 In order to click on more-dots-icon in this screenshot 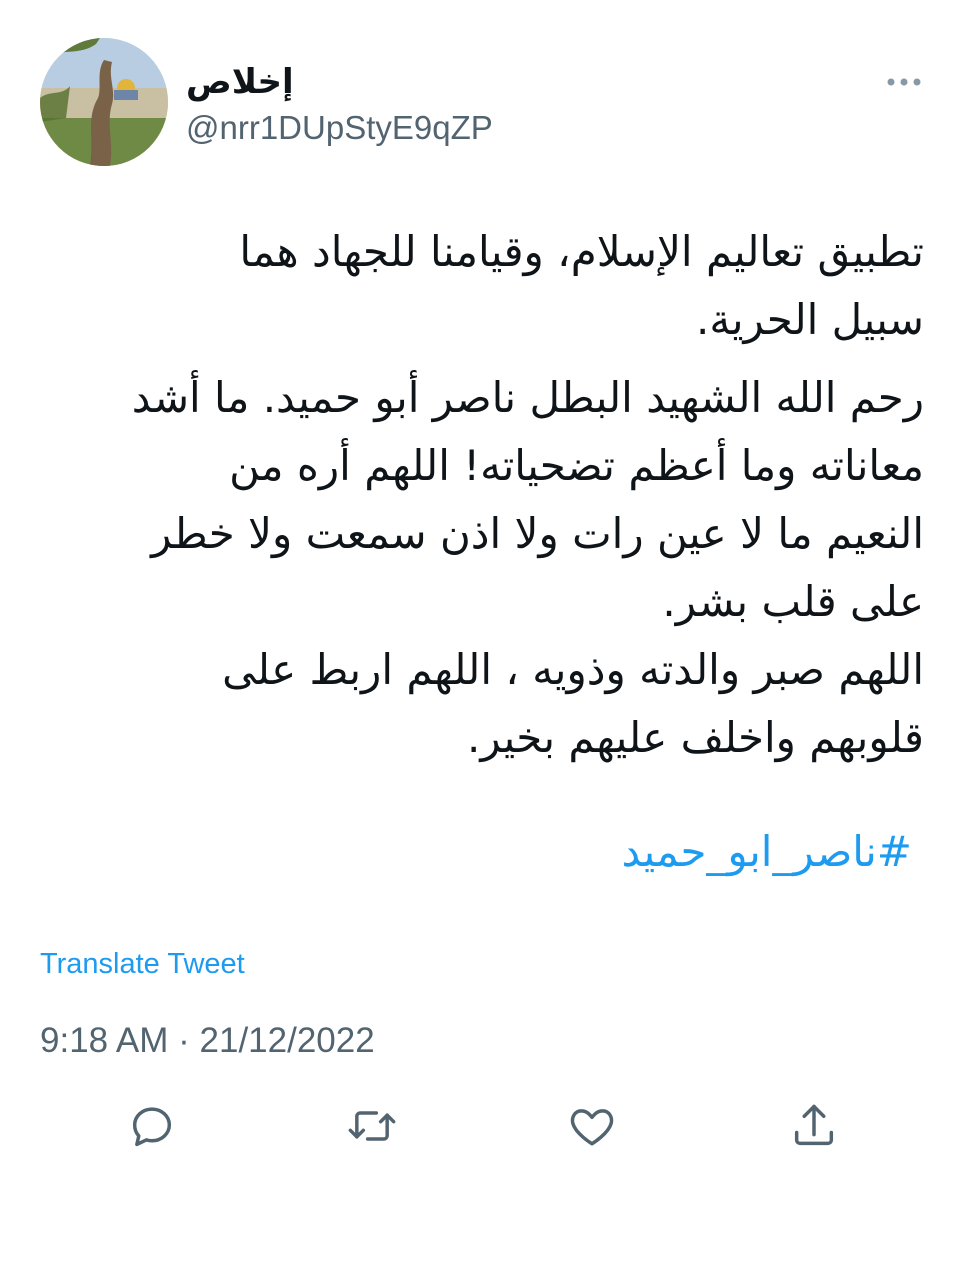, I will do `click(904, 82)`.